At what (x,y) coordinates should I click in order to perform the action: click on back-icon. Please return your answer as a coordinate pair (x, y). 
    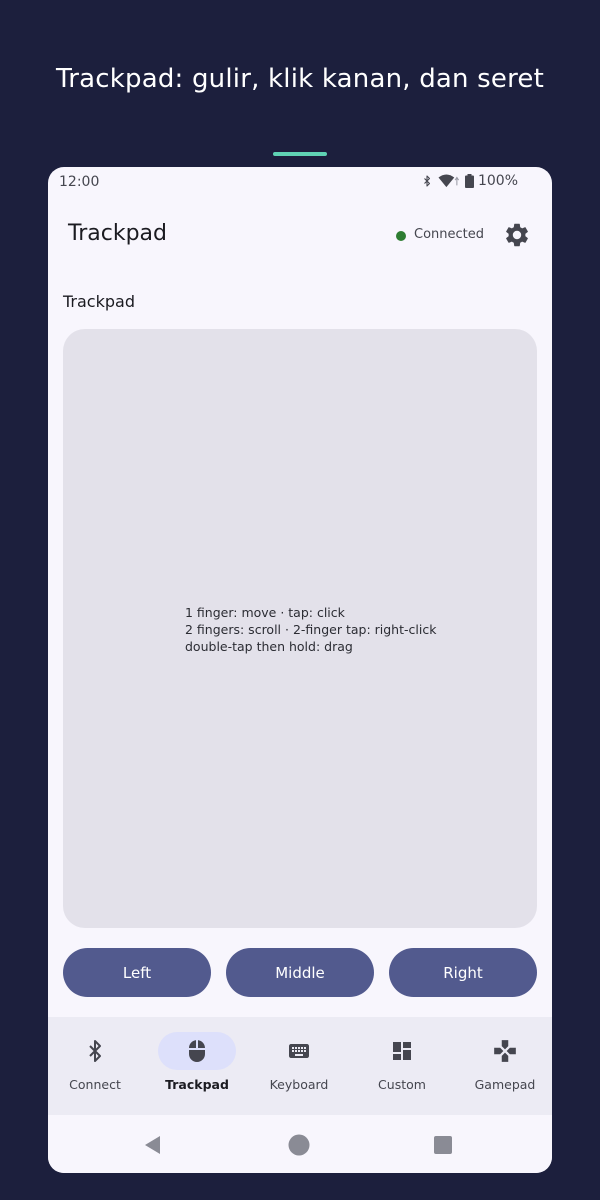
    Looking at the image, I should click on (152, 1145).